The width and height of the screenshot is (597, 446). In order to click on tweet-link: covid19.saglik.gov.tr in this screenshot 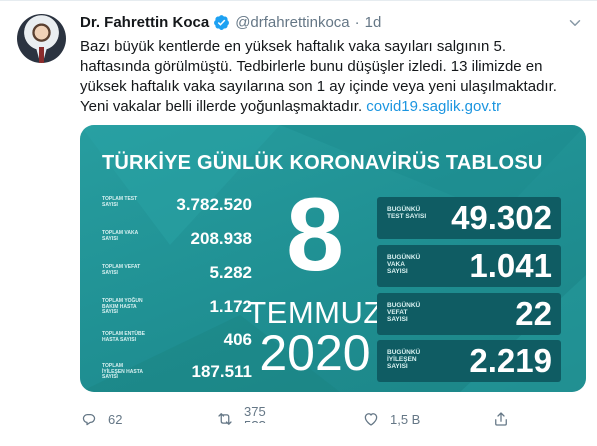, I will do `click(433, 106)`.